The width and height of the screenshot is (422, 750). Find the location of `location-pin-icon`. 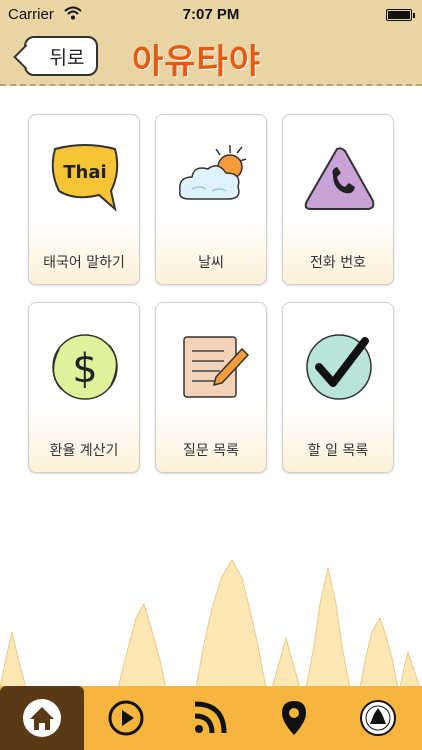

location-pin-icon is located at coordinates (294, 718).